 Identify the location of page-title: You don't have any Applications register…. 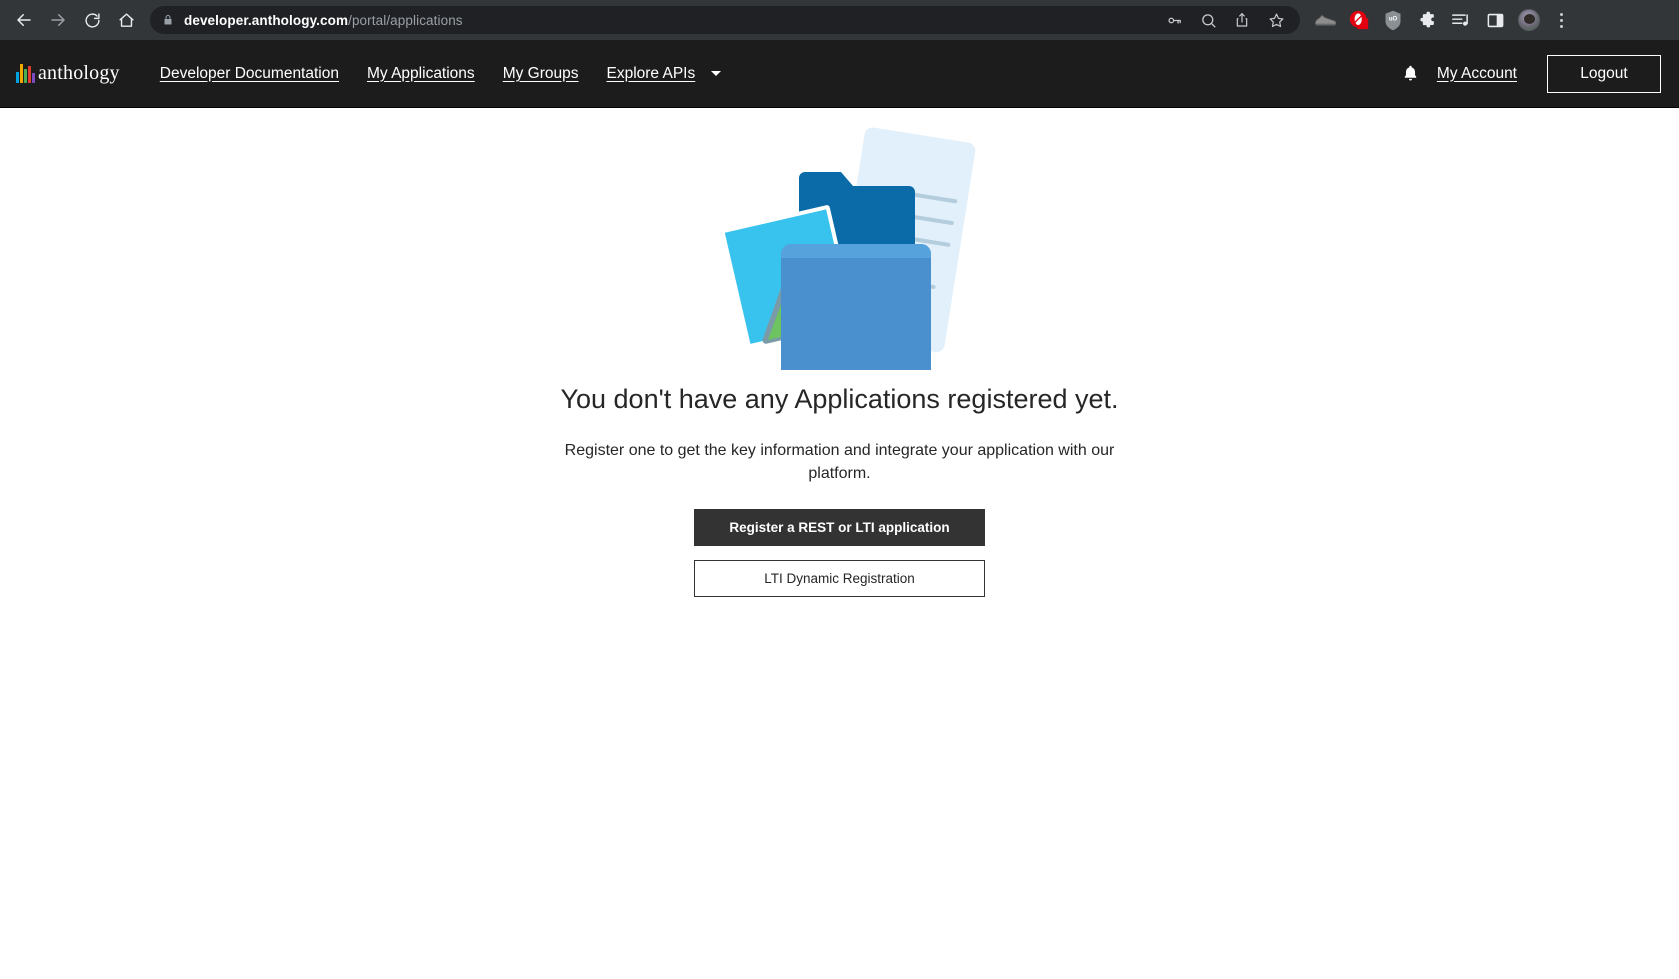
(839, 399).